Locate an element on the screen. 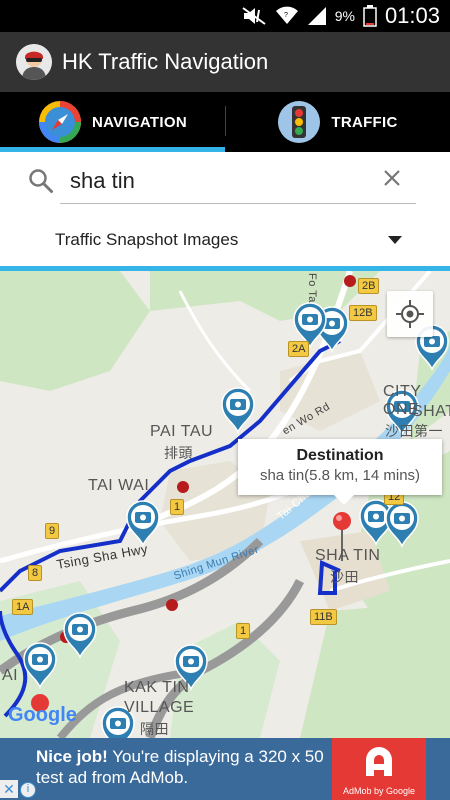 The width and height of the screenshot is (450, 800). my-location-button is located at coordinates (410, 314).